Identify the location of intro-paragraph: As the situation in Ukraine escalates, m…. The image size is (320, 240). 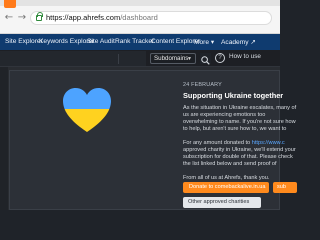
(240, 118).